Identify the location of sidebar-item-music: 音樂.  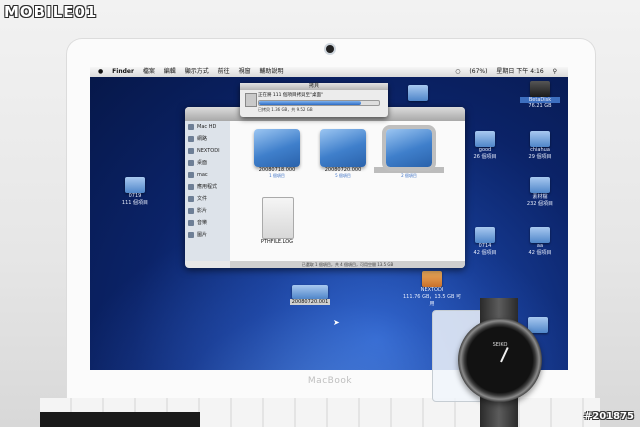
(207, 223).